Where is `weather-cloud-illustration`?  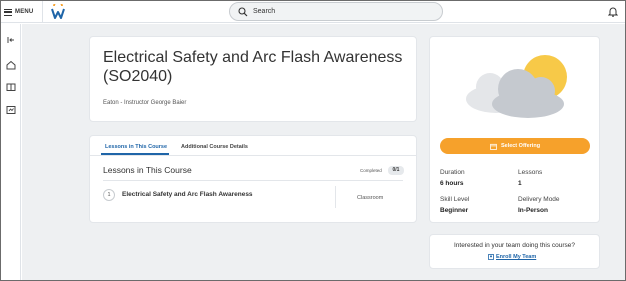
weather-cloud-illustration is located at coordinates (516, 86).